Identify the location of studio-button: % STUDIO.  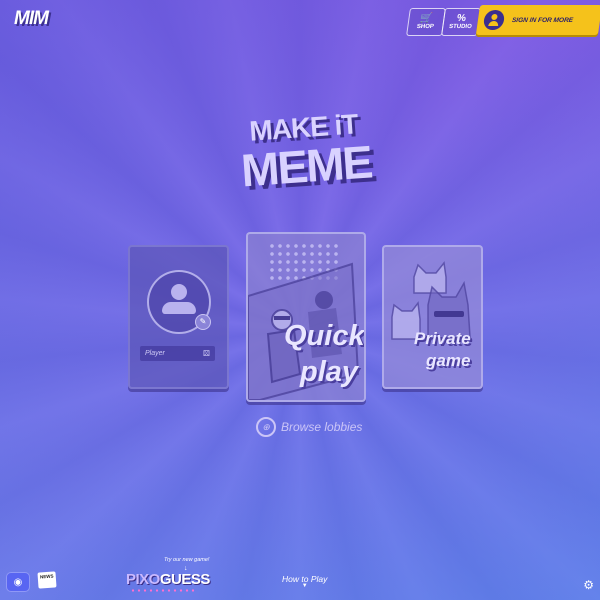
(461, 22).